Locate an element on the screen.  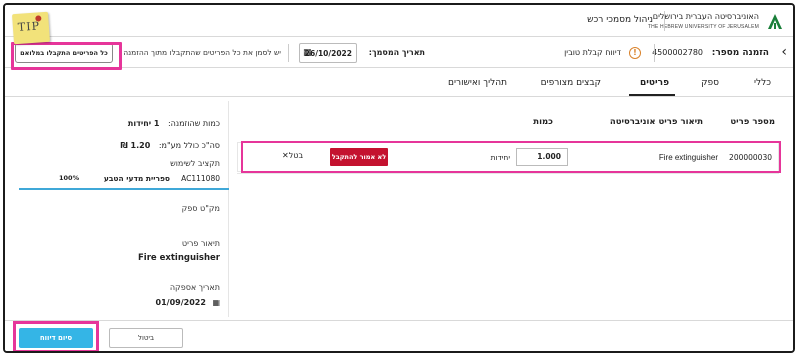
ordered-quantity: כמות שהוזמנה: 1 יחידות is located at coordinates (174, 123).